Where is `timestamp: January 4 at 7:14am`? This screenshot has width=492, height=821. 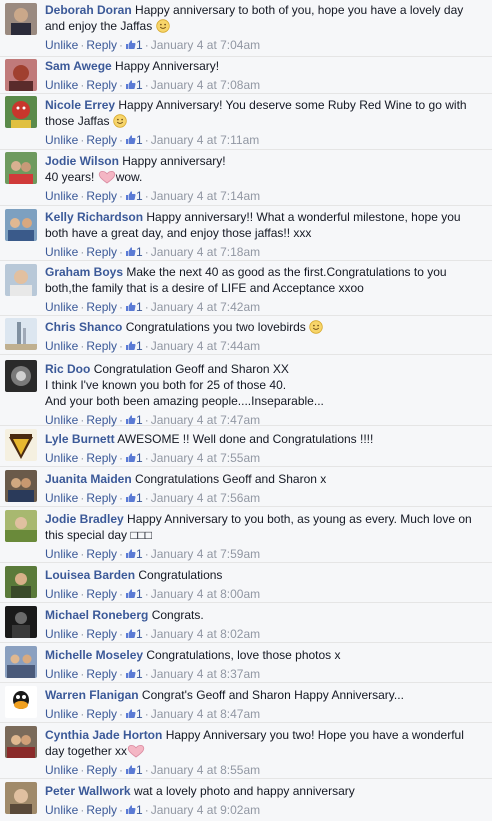
timestamp: January 4 at 7:14am is located at coordinates (205, 196).